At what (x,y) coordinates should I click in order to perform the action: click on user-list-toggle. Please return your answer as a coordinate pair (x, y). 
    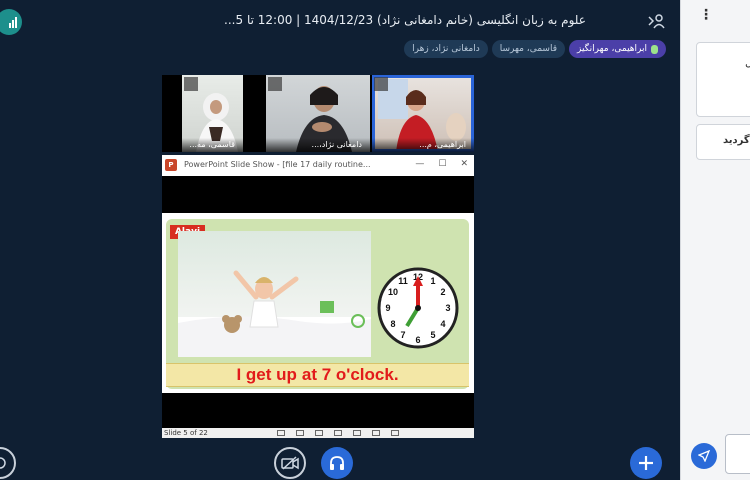
    Looking at the image, I should click on (656, 21).